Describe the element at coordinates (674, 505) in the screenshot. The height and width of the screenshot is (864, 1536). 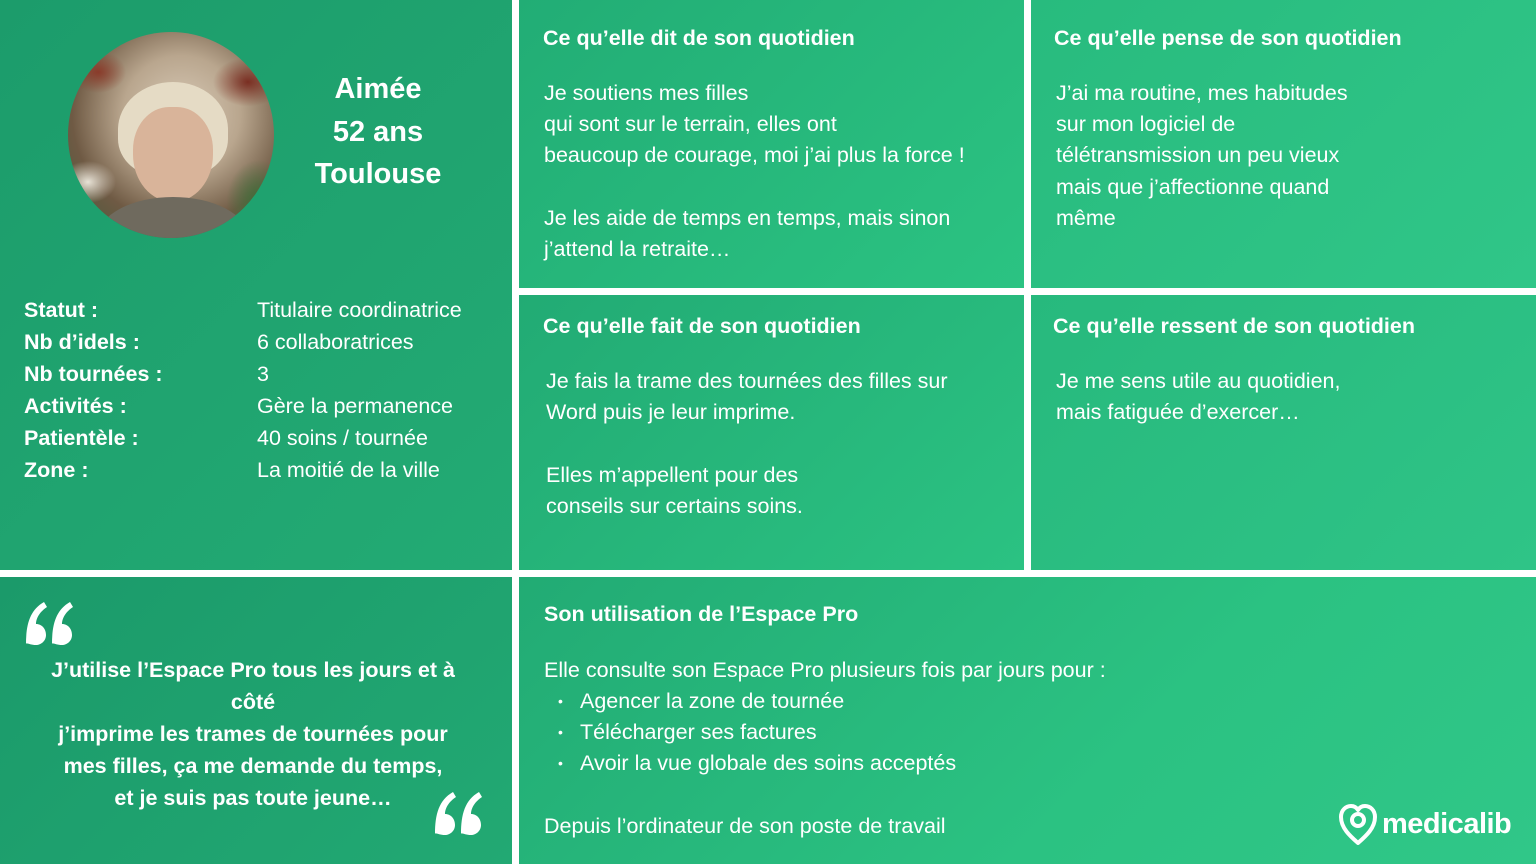
I see `text-line: conseils sur certains soins.` at that location.